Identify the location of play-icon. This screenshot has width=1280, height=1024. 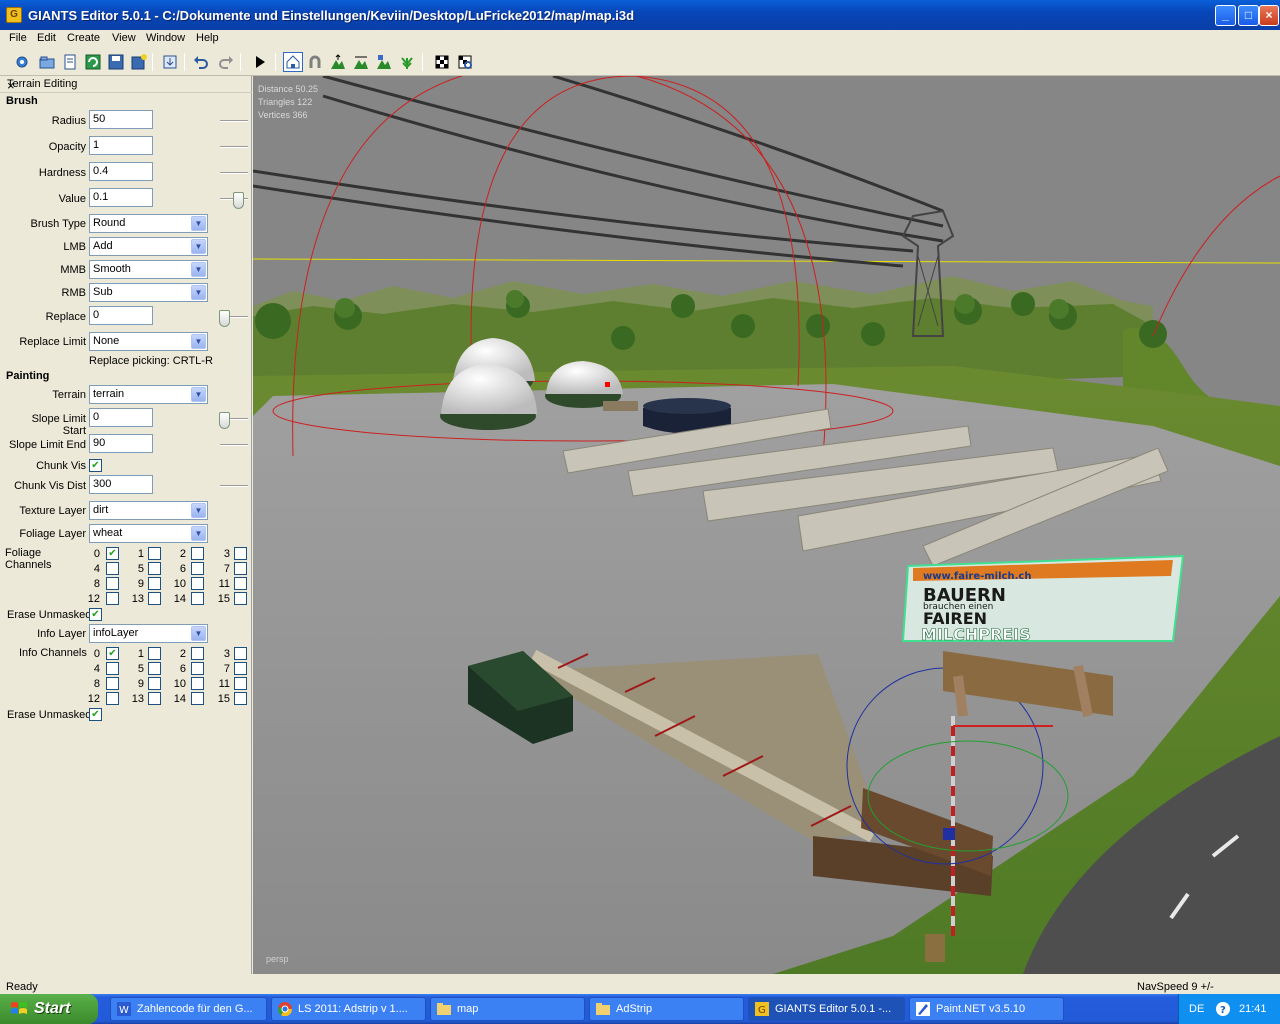
(260, 62).